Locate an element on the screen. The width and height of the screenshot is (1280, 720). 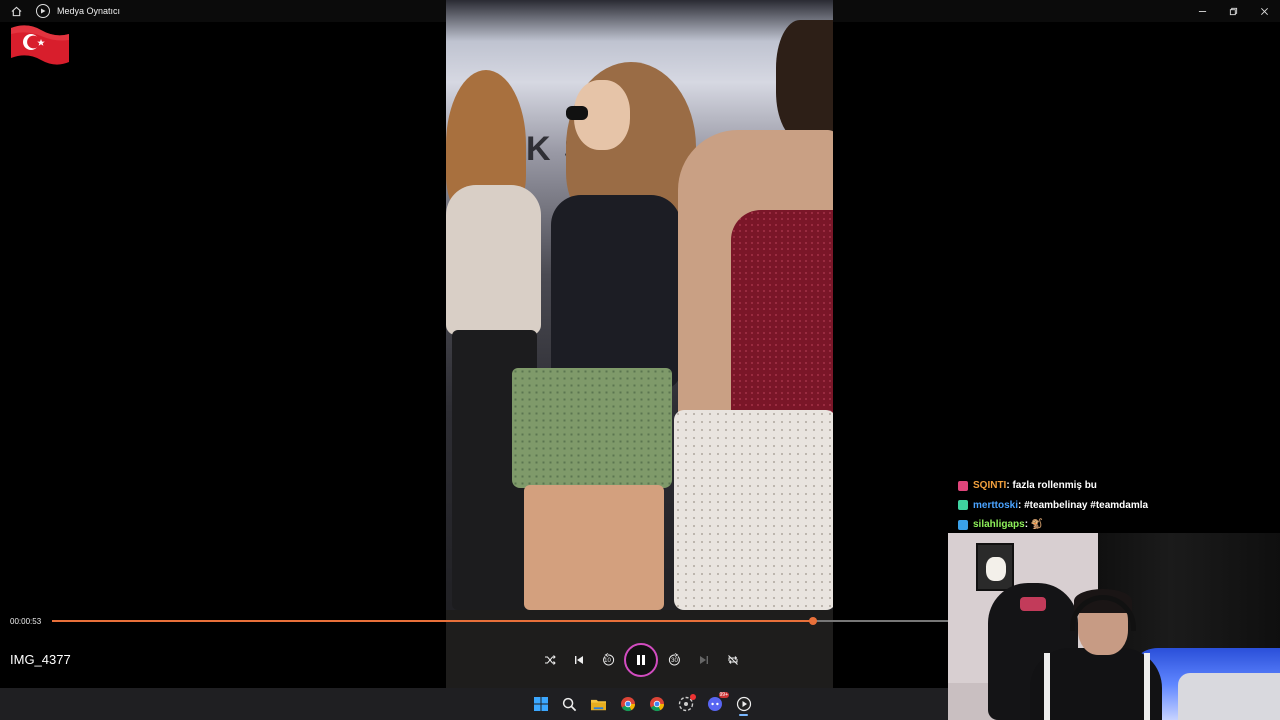
seek-bar is located at coordinates (500, 621).